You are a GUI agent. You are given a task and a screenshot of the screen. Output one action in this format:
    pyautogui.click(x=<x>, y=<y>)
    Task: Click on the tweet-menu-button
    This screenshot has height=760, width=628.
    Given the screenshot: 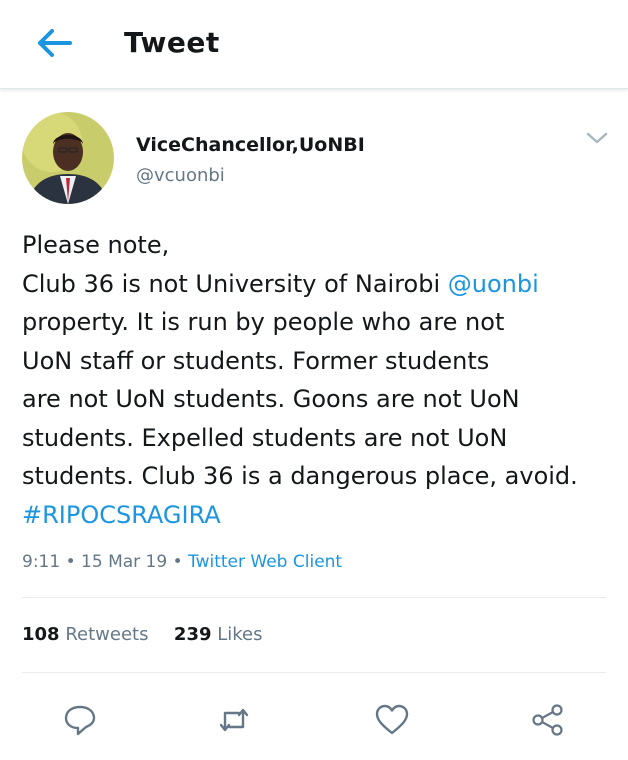 What is the action you would take?
    pyautogui.click(x=597, y=138)
    